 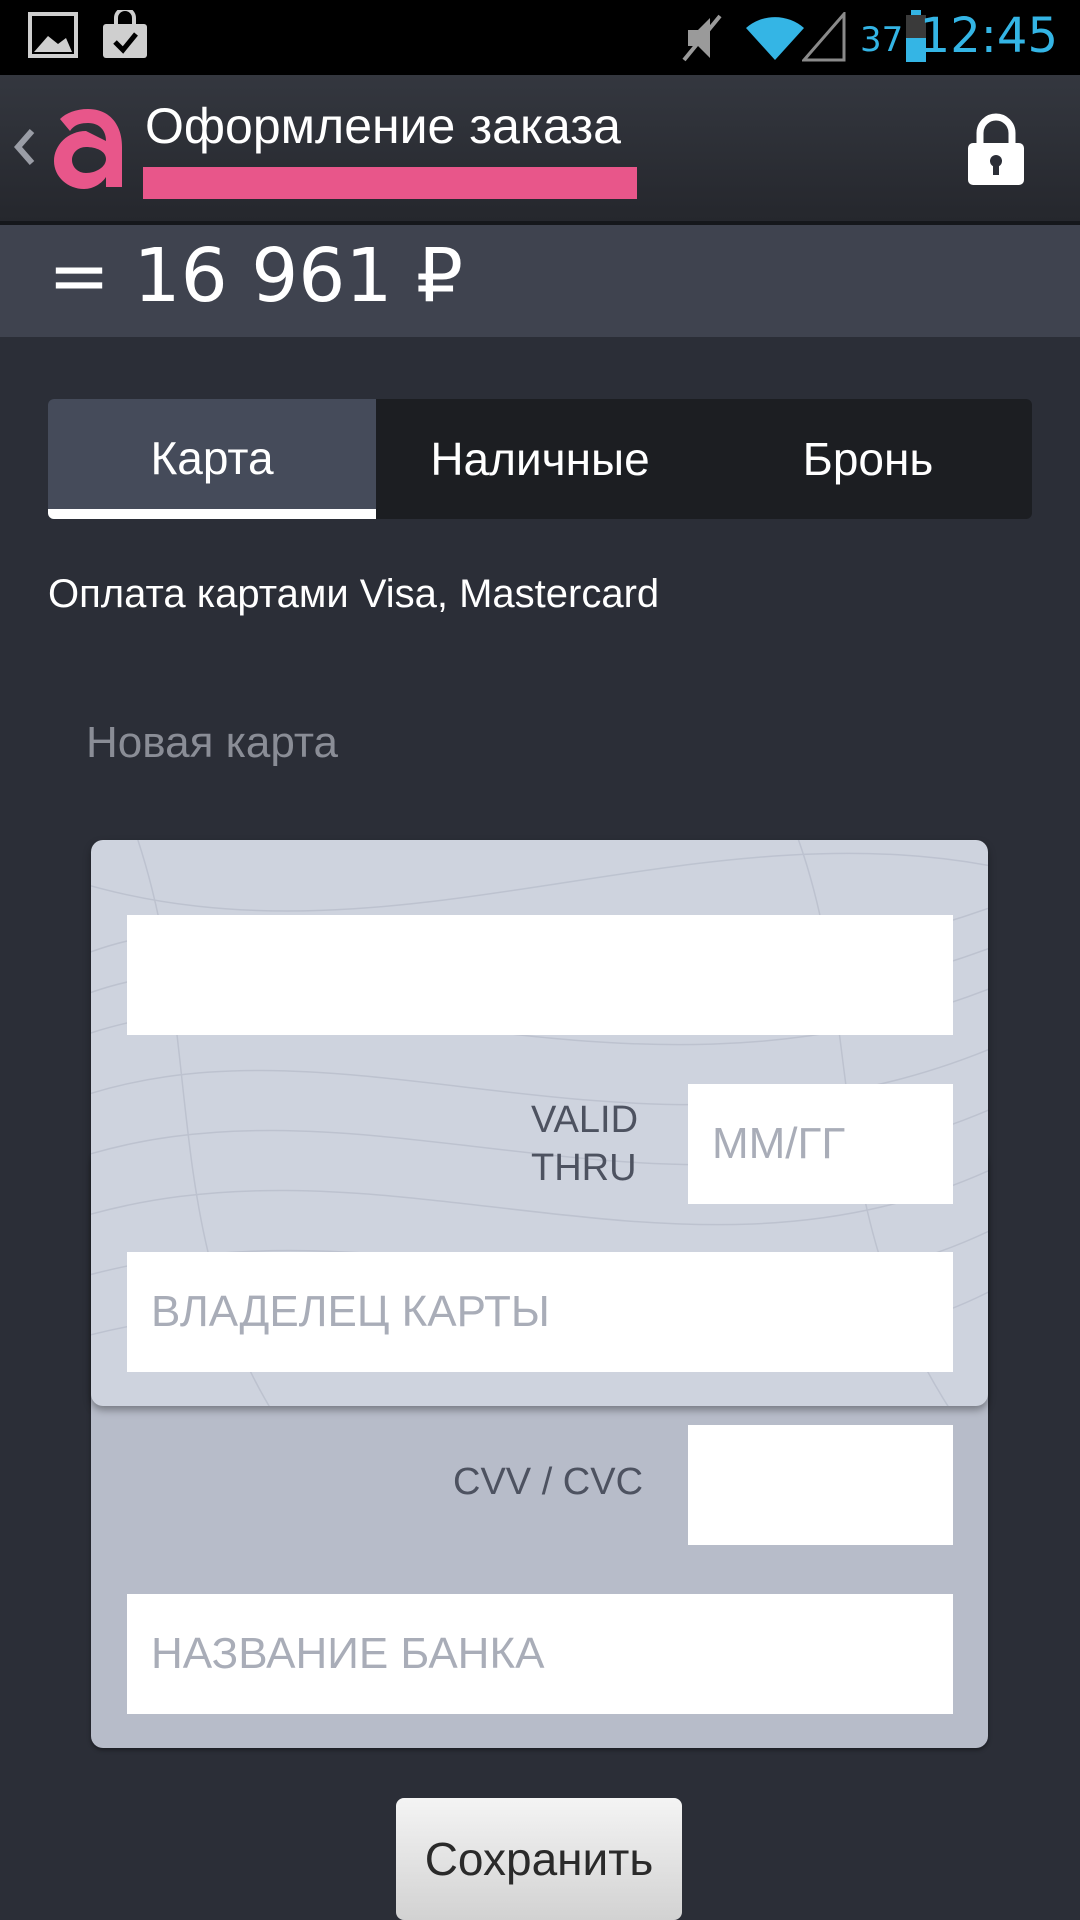 What do you see at coordinates (53, 35) in the screenshot?
I see `gallery-notification-icon` at bounding box center [53, 35].